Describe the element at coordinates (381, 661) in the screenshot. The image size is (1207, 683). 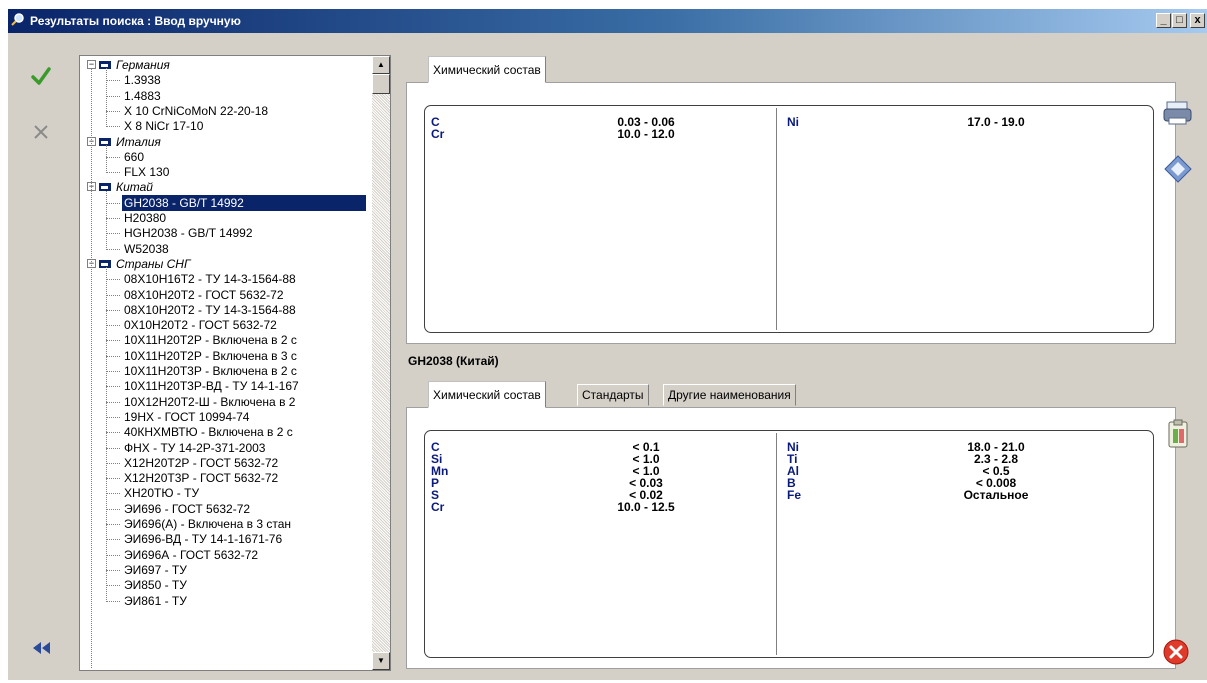
I see `scroll-down-button: ▼` at that location.